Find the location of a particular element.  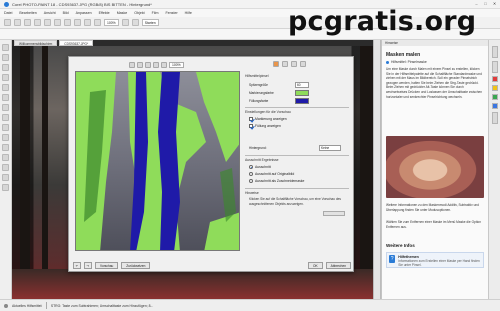

color-swatch-icon is located at coordinates (5, 187).